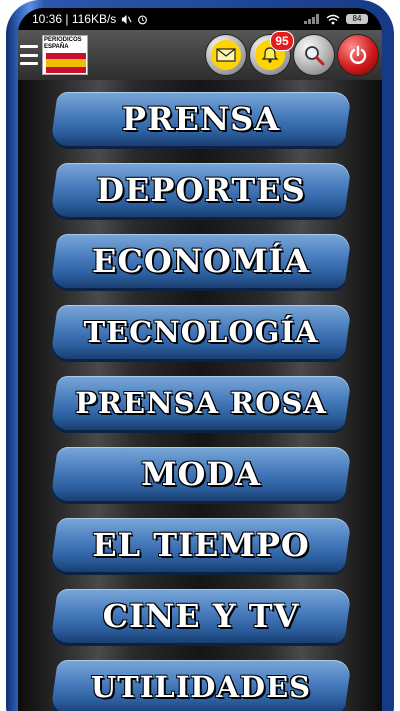 This screenshot has width=400, height=711. I want to click on status-bar: 10:36 | 116KB/s 84, so click(200, 19).